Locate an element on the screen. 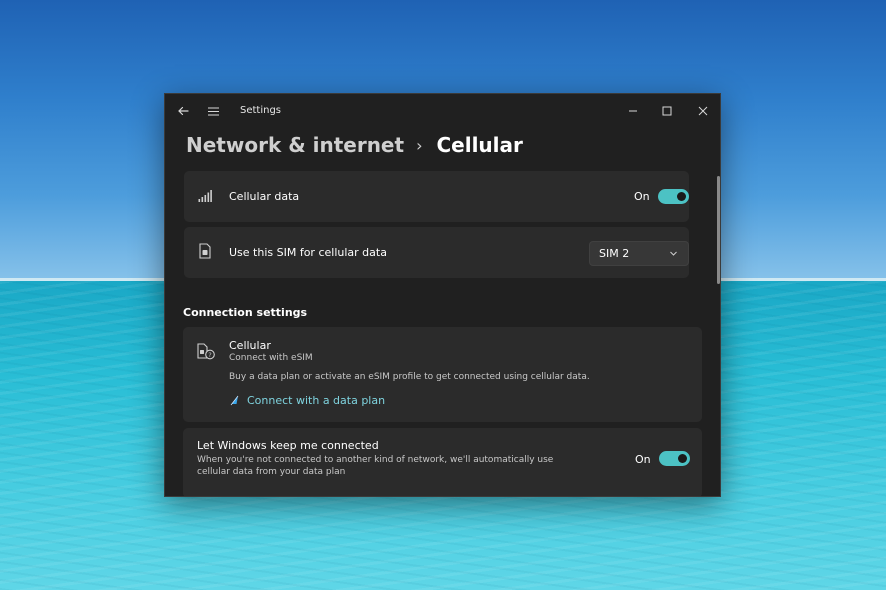  cellular-esim-title: Cellular is located at coordinates (250, 345).